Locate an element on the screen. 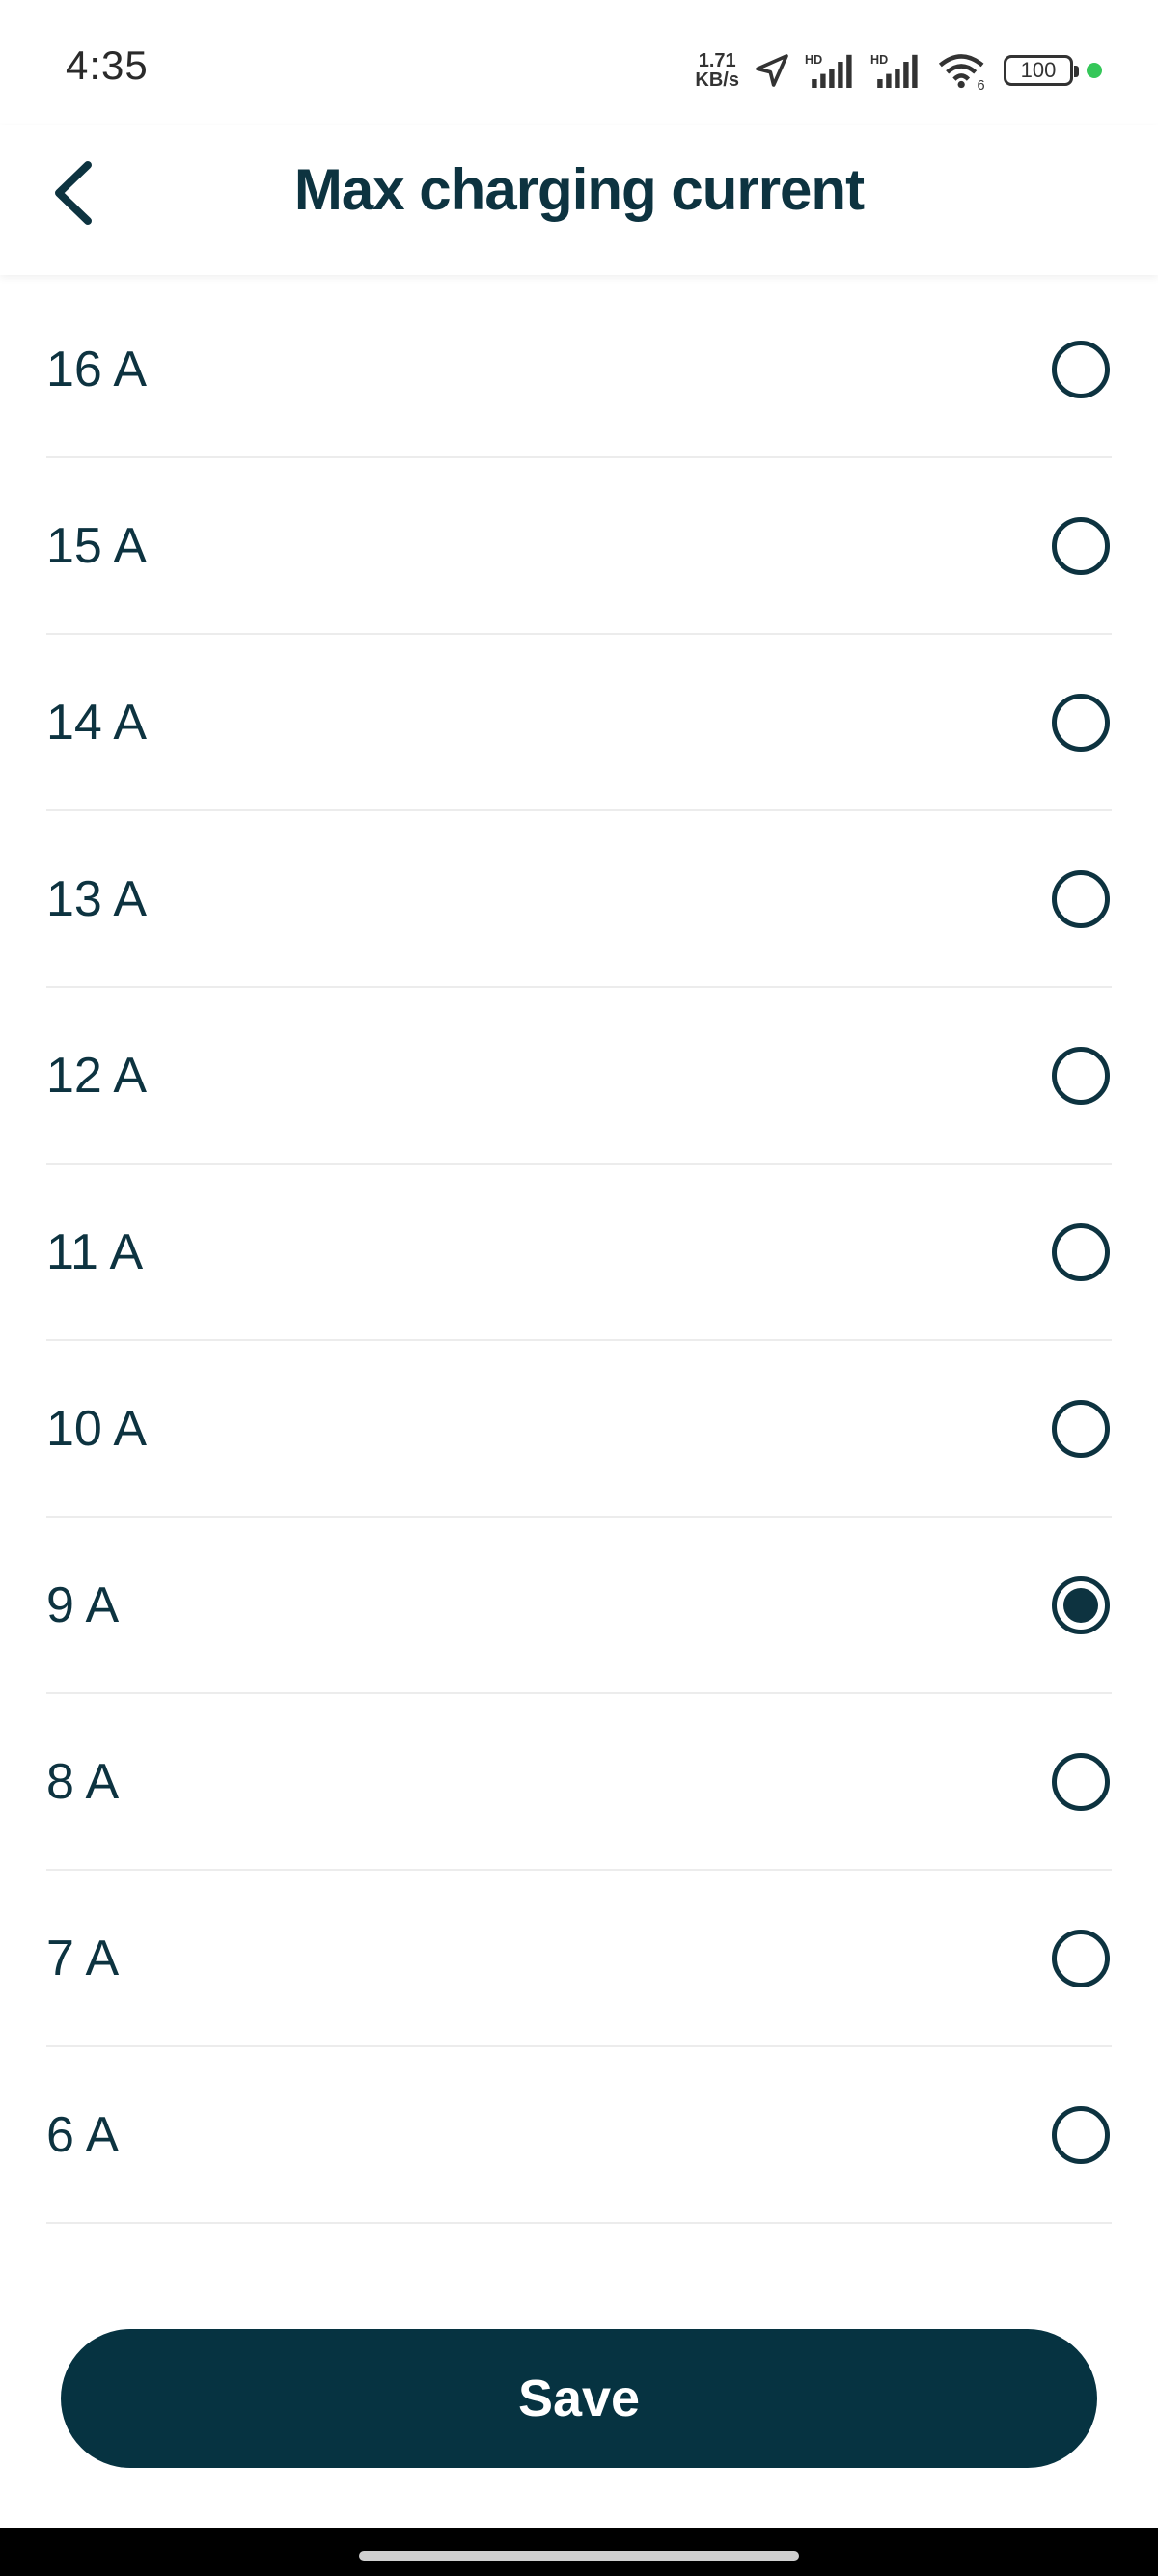 Image resolution: width=1158 pixels, height=2576 pixels. option-row: 16 A is located at coordinates (579, 370).